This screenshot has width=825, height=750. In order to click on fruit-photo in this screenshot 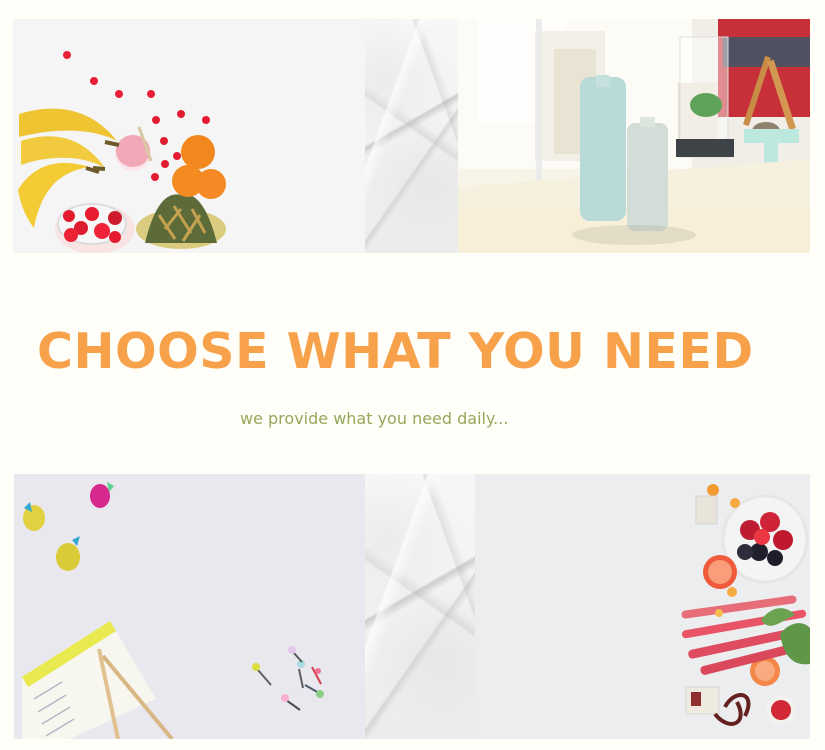, I will do `click(189, 136)`.